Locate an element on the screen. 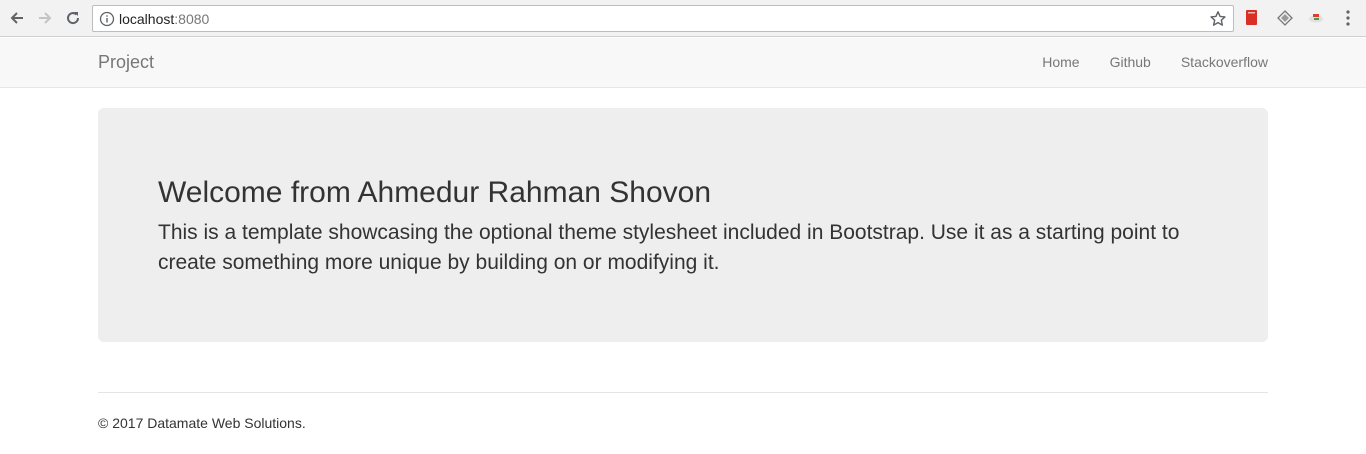  star-icon is located at coordinates (1218, 19).